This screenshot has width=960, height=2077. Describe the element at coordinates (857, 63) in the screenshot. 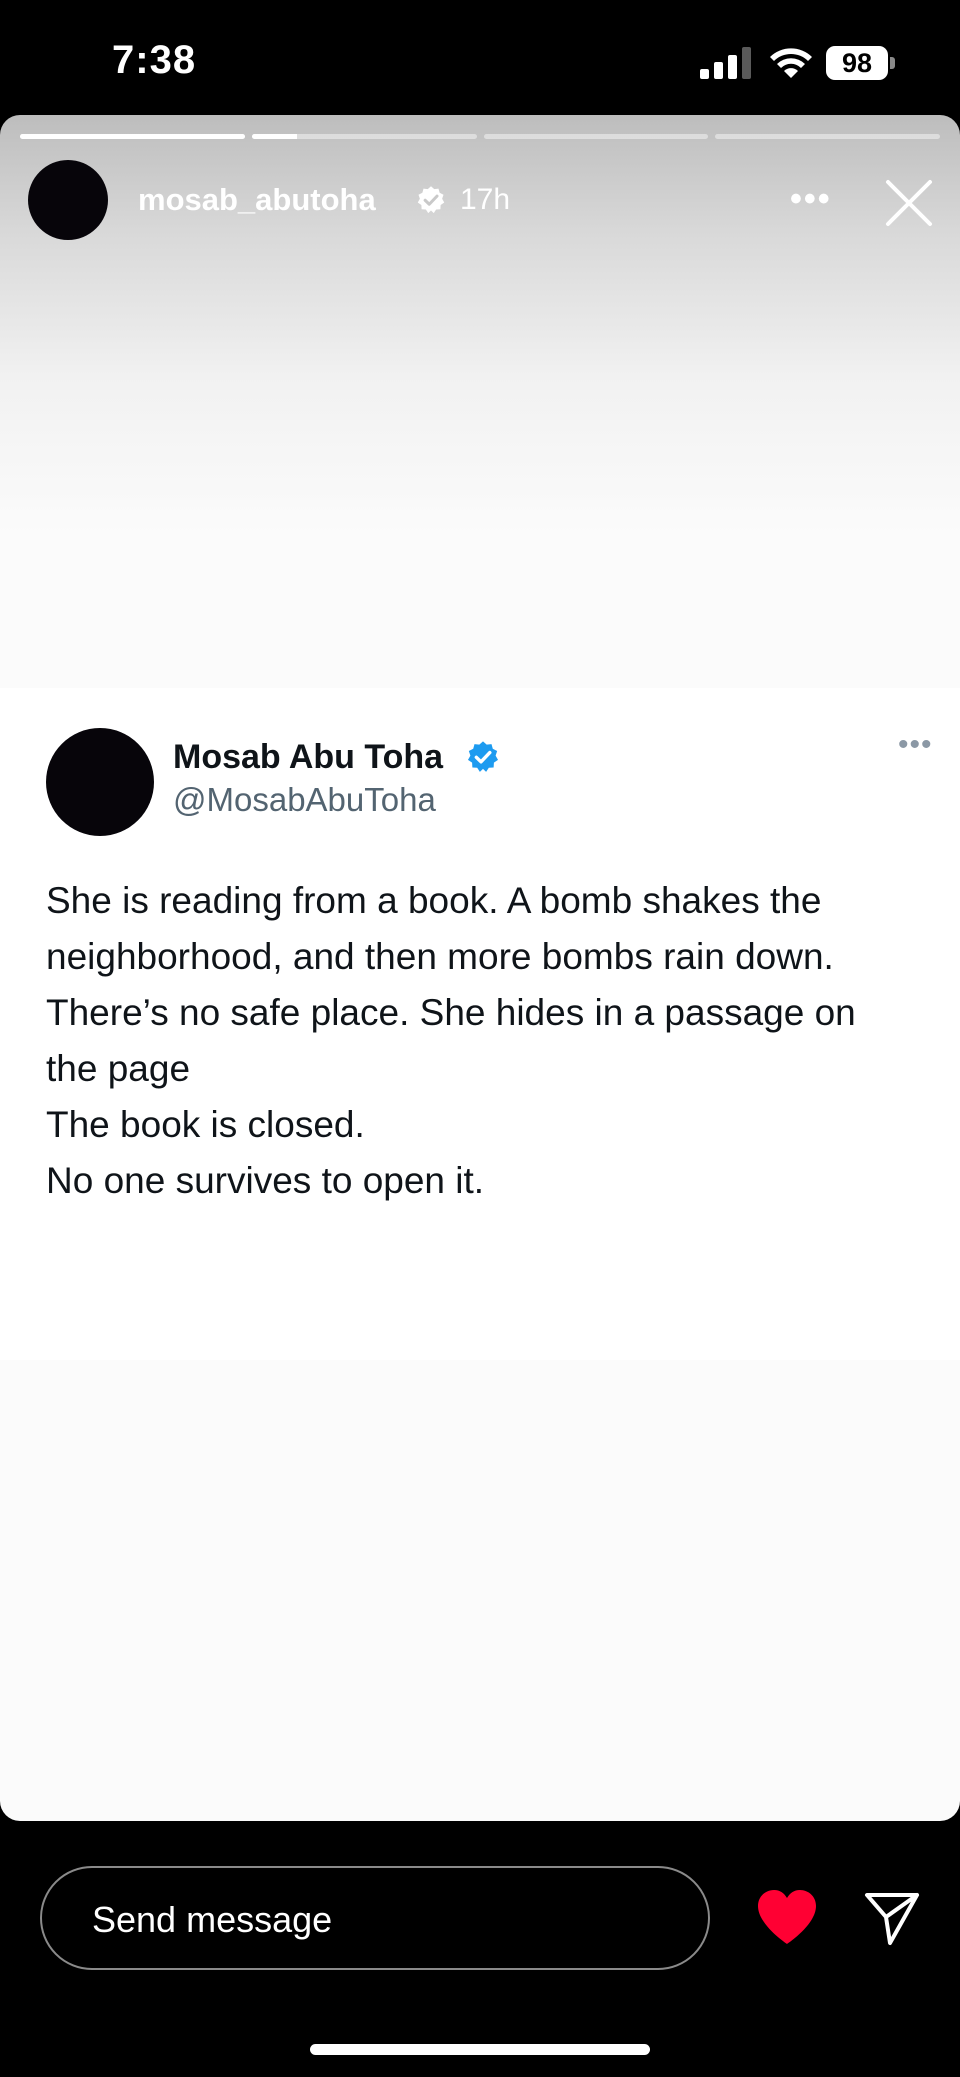

I see `battery-level: 98` at that location.